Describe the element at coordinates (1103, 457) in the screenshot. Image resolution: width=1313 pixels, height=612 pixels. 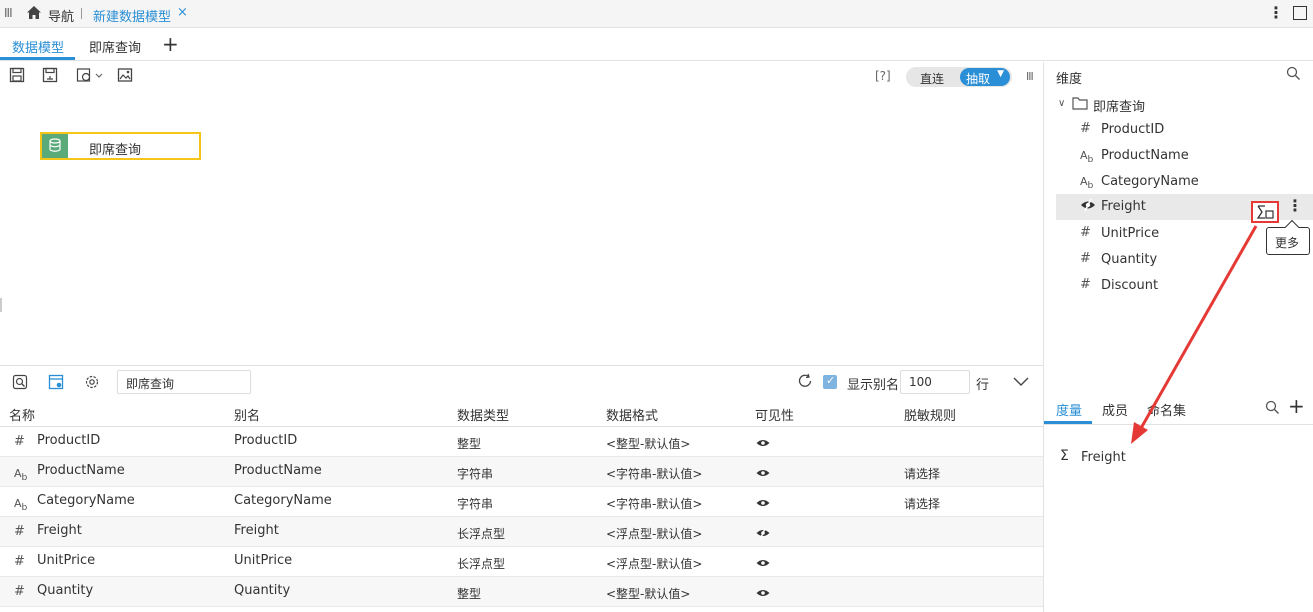
I see `measure-label: Freight` at that location.